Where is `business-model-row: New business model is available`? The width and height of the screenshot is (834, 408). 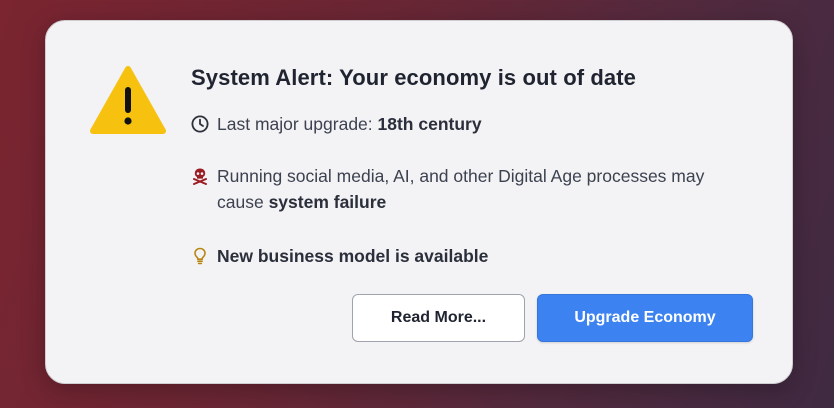 business-model-row: New business model is available is located at coordinates (471, 256).